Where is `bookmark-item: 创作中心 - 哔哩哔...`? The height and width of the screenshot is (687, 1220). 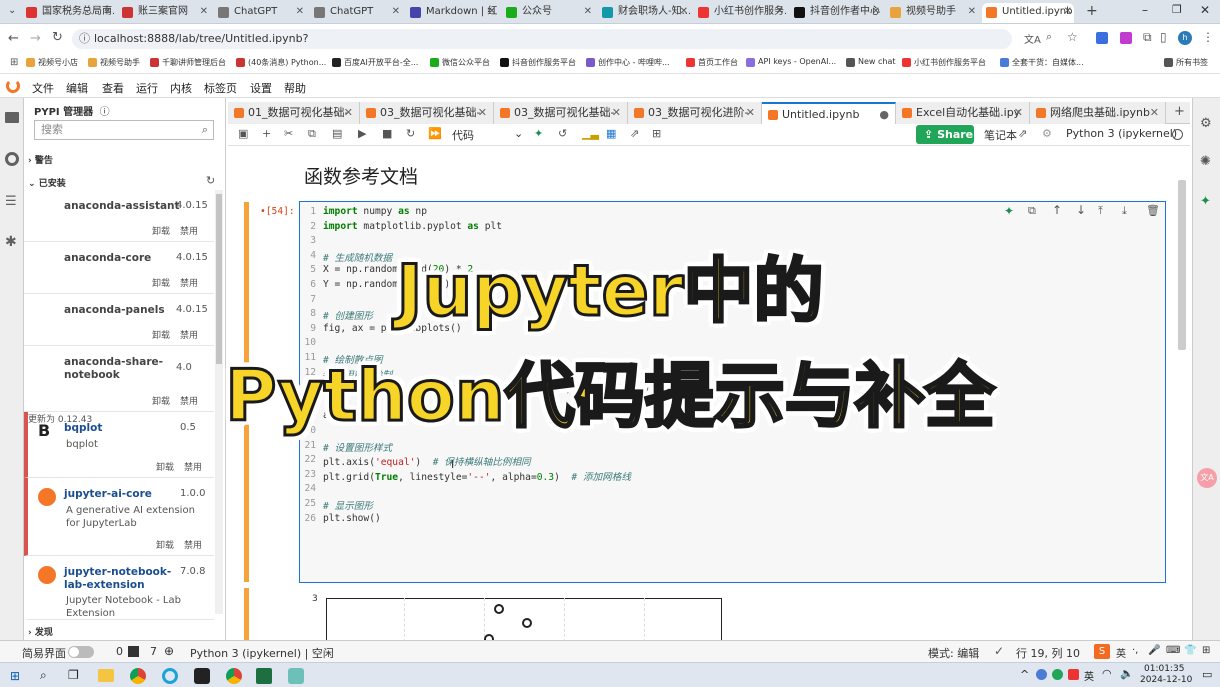 bookmark-item: 创作中心 - 哔哩哔... is located at coordinates (628, 62).